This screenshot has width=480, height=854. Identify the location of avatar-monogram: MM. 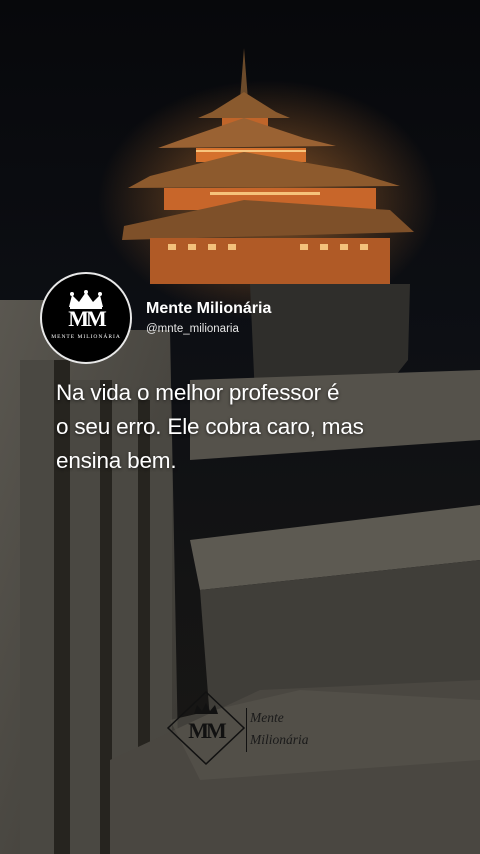
(87, 318).